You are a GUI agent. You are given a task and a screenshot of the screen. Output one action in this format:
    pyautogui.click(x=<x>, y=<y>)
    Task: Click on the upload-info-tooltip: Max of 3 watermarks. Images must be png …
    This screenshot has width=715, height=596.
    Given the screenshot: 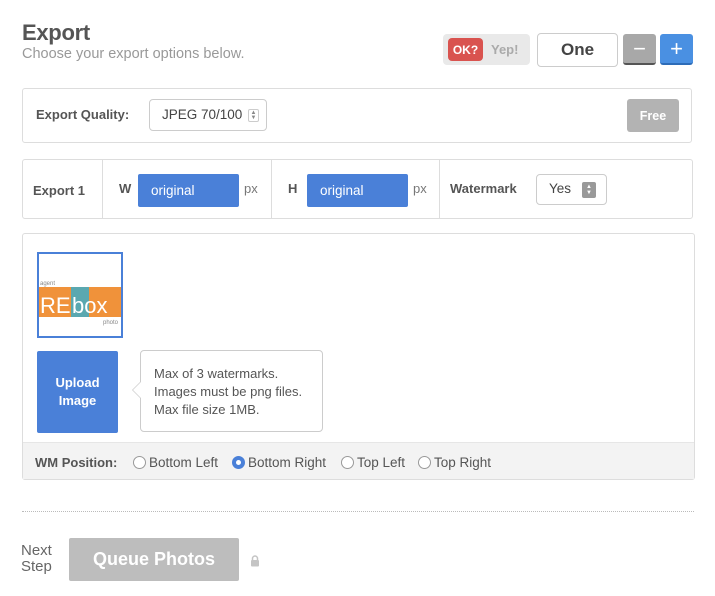 What is the action you would take?
    pyautogui.click(x=227, y=391)
    